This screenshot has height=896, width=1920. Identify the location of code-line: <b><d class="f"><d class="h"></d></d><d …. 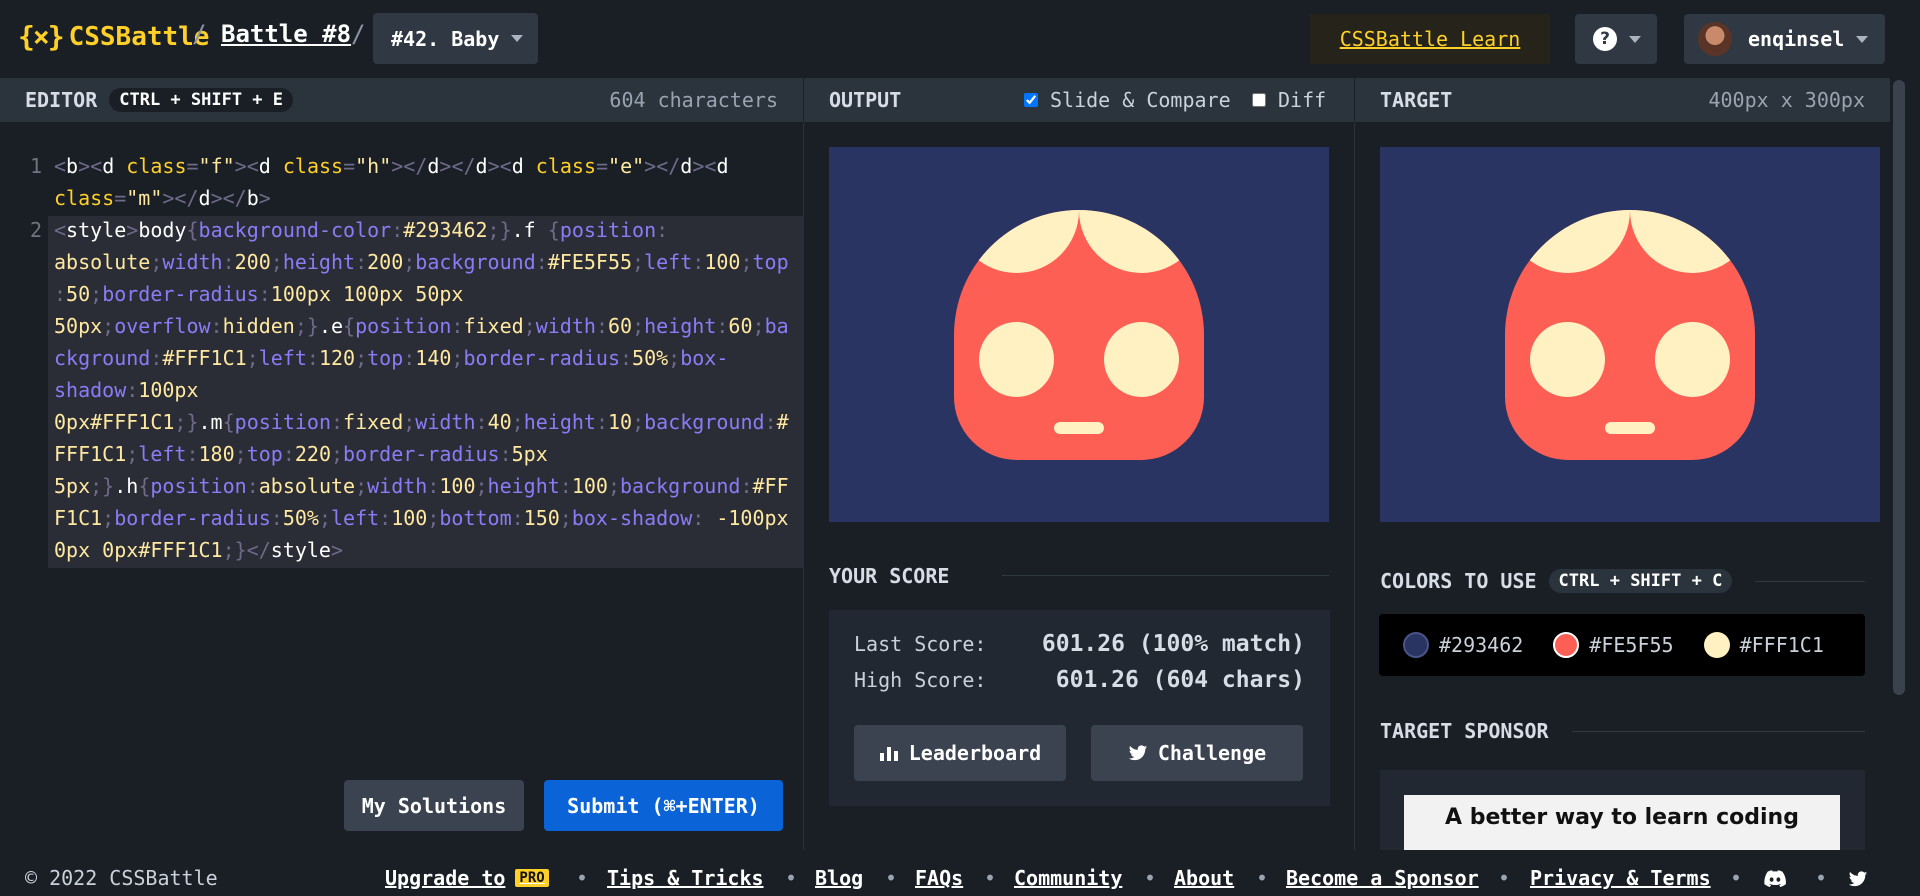
(424, 166).